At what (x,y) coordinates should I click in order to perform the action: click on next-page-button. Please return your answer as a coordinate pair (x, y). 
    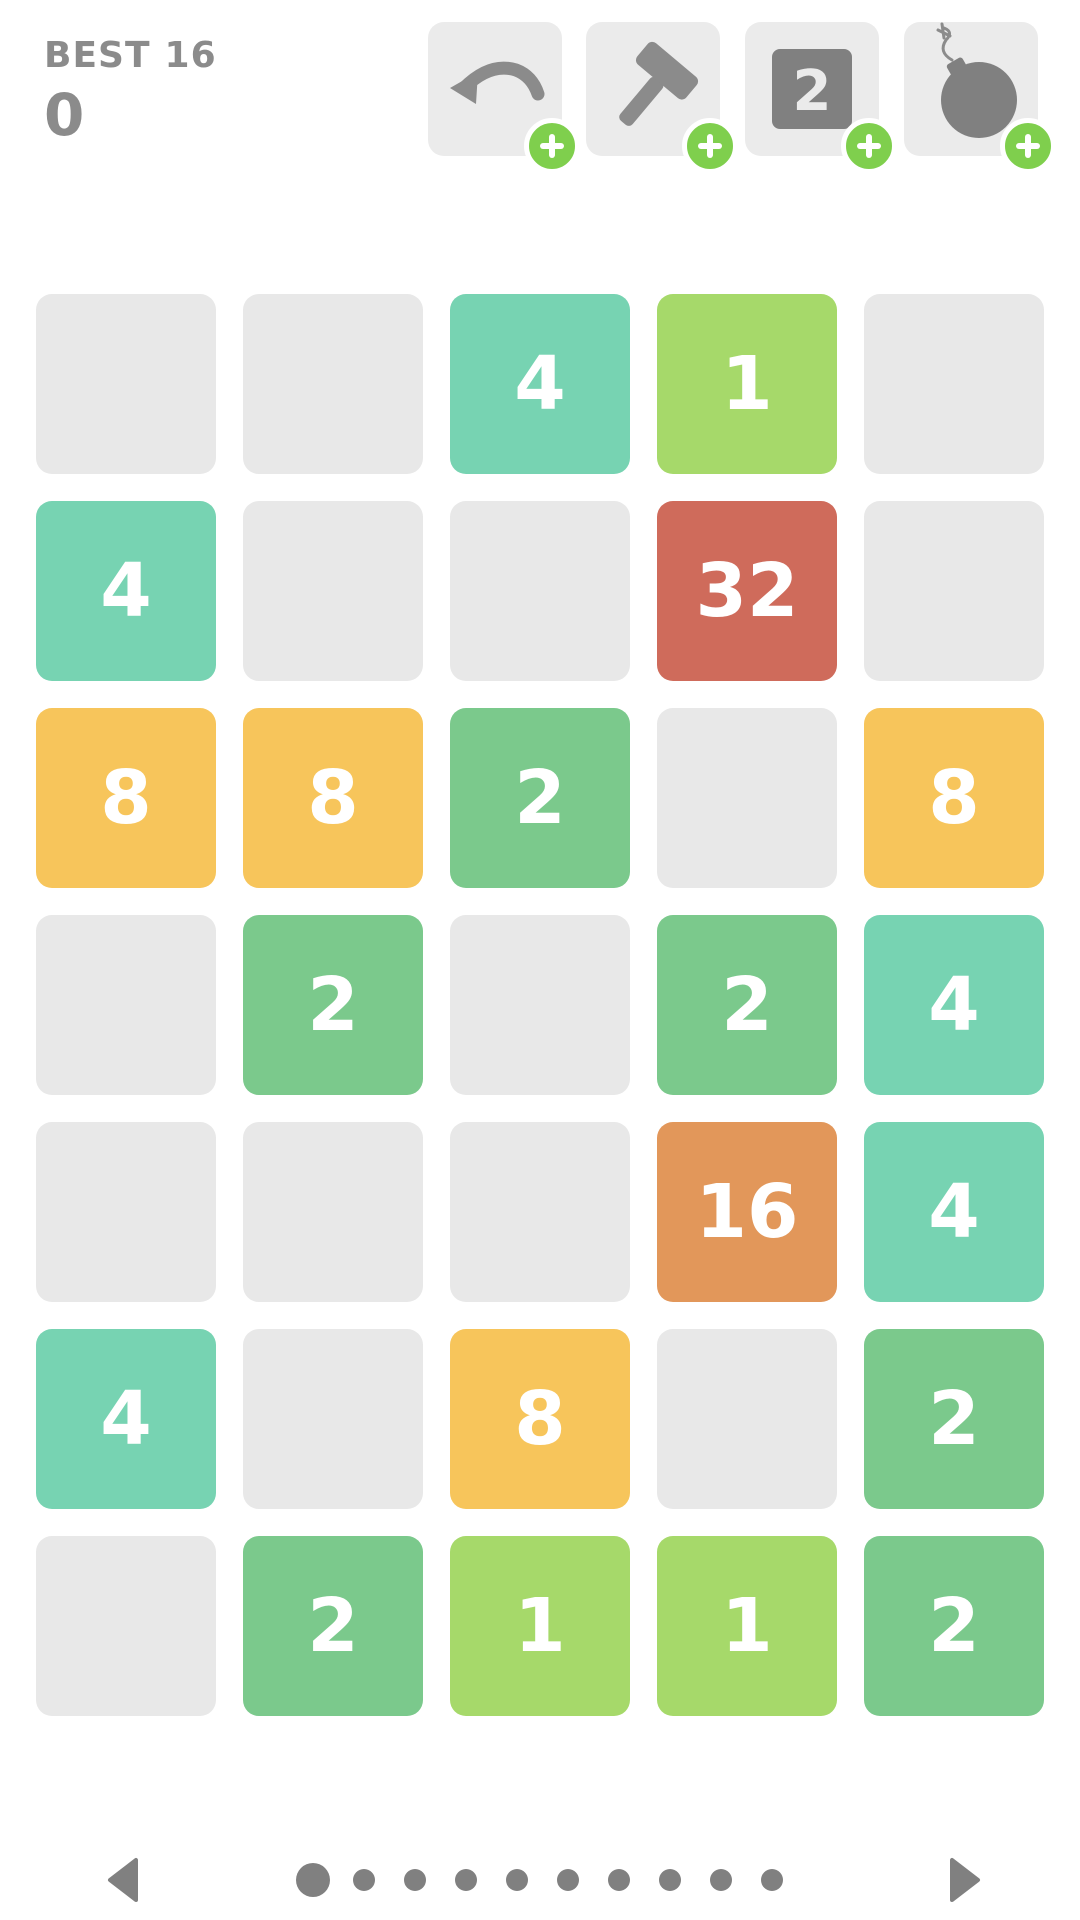
    Looking at the image, I should click on (964, 1880).